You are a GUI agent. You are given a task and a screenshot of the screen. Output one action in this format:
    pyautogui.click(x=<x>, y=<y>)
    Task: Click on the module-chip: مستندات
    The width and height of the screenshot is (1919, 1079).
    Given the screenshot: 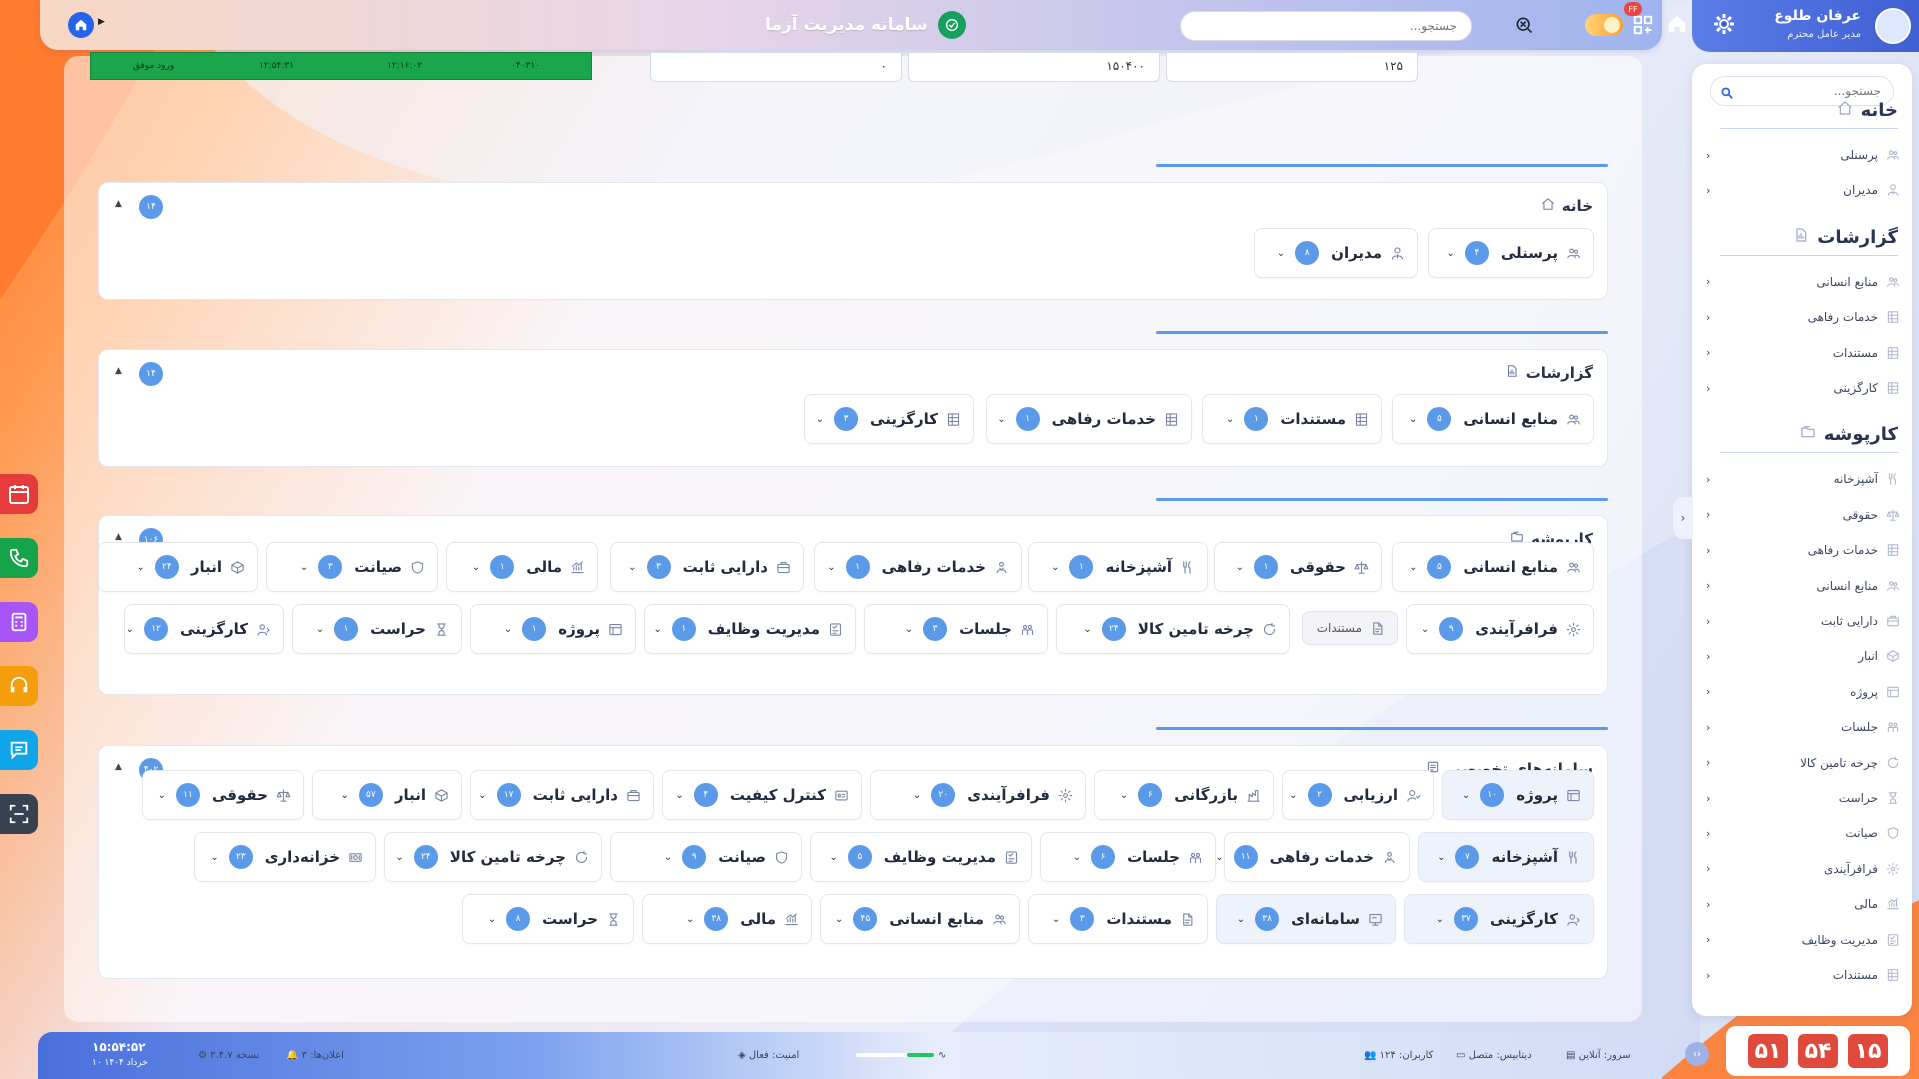 What is the action you would take?
    pyautogui.click(x=1350, y=628)
    